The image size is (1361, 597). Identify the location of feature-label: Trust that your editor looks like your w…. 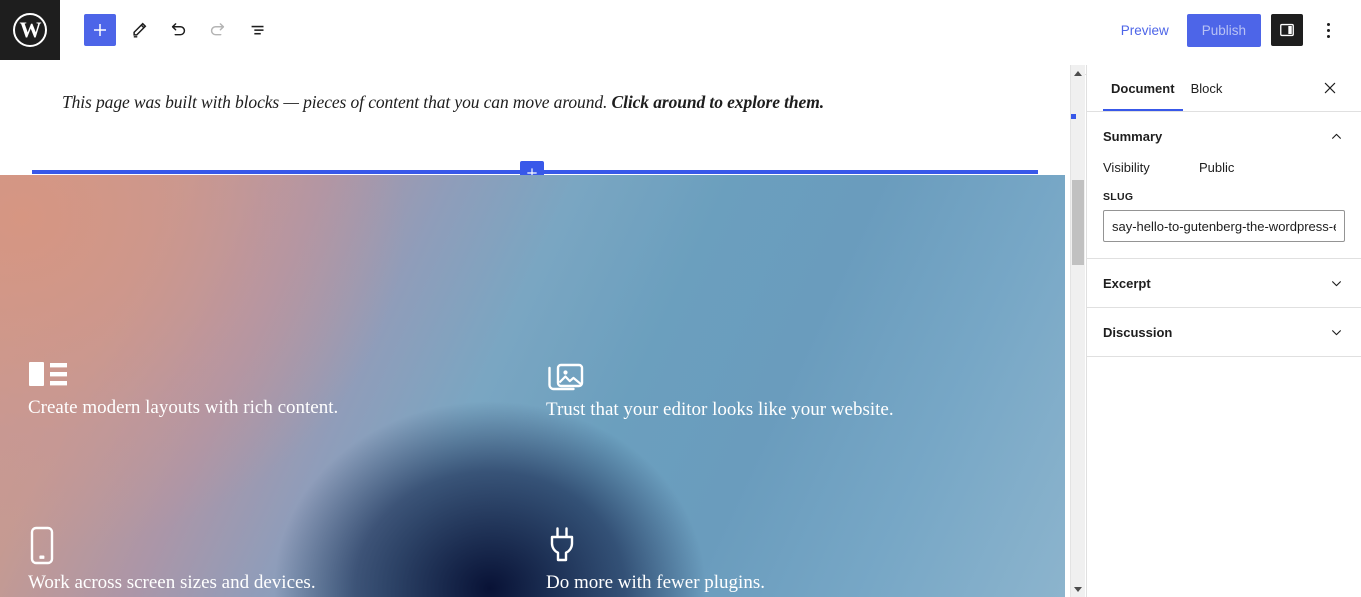
(720, 409).